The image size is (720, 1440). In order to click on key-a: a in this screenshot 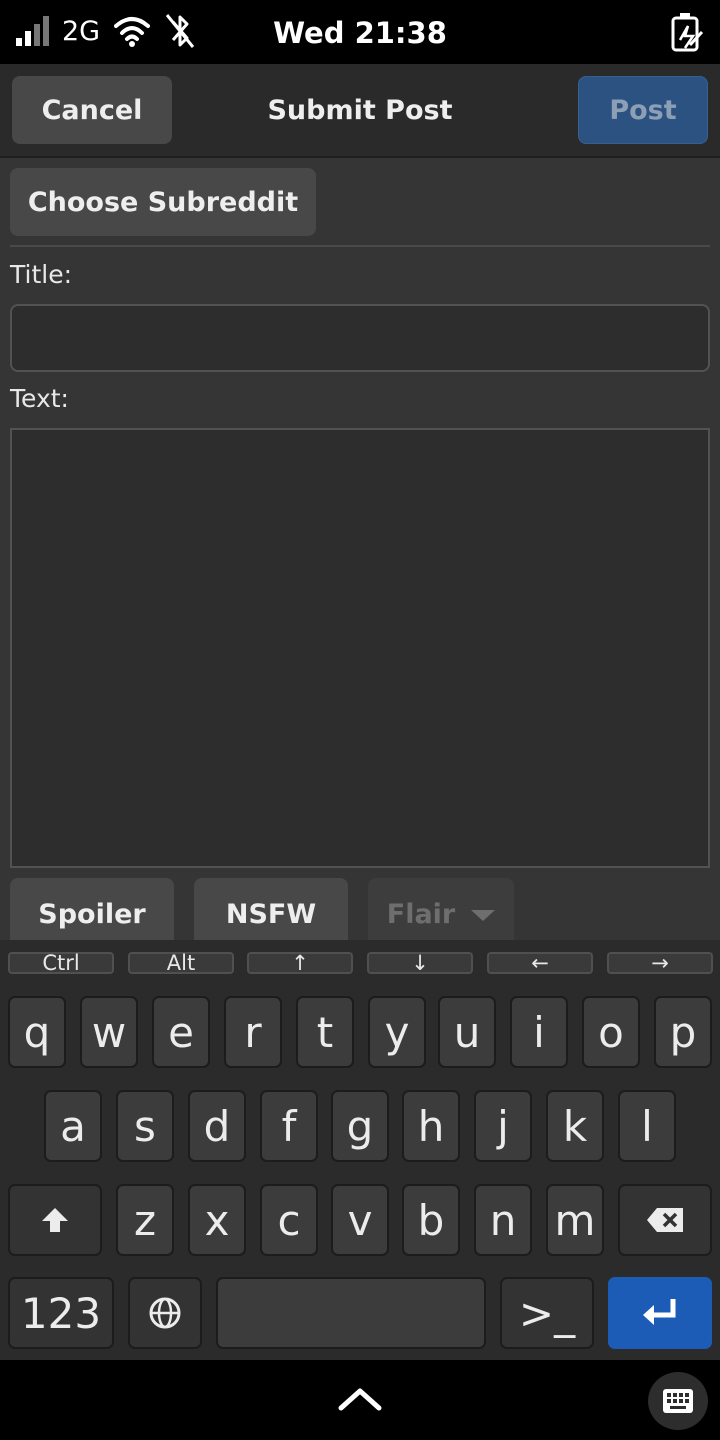, I will do `click(73, 1126)`.